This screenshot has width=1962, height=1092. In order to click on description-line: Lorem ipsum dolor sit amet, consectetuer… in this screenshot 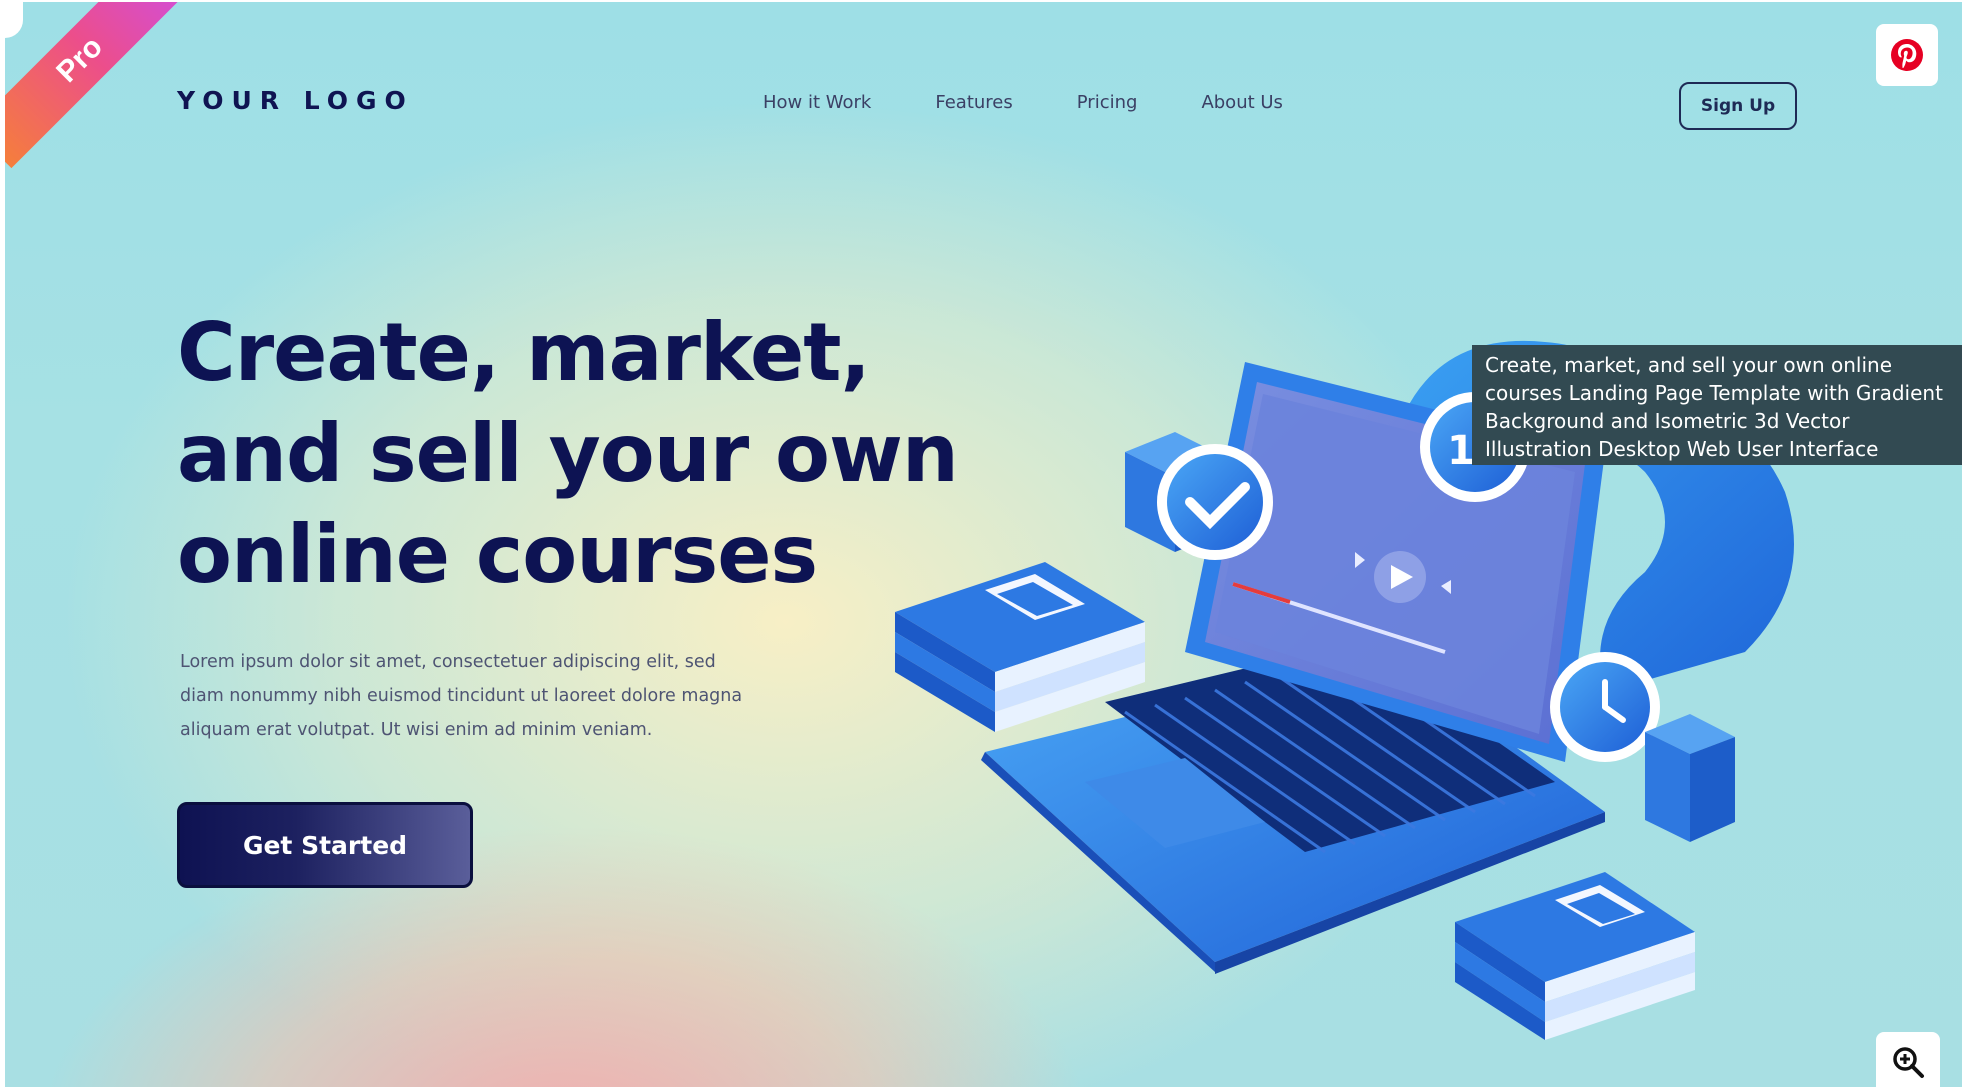, I will do `click(448, 662)`.